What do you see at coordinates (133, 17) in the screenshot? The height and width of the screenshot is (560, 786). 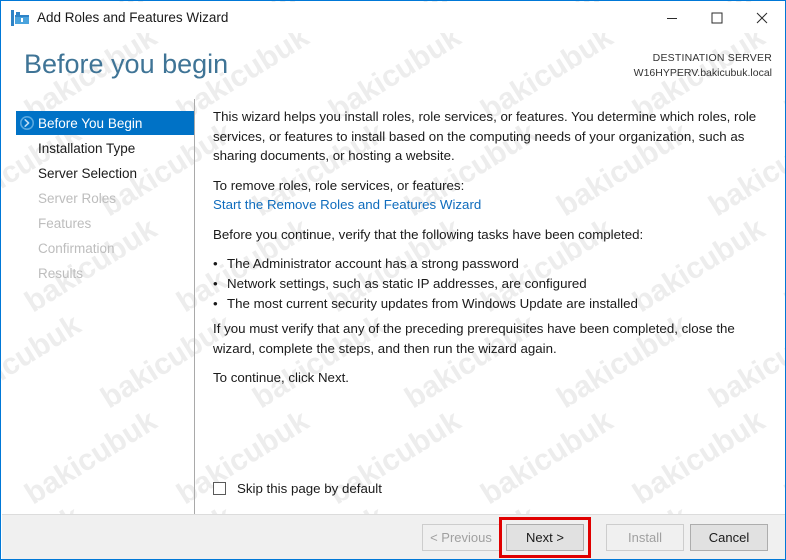 I see `window-title: Add Roles and Features Wizard` at bounding box center [133, 17].